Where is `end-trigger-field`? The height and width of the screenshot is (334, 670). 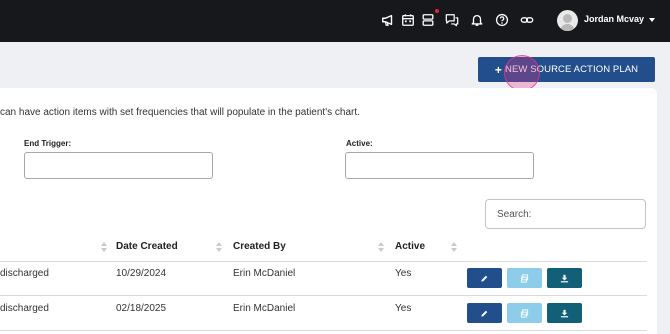
end-trigger-field is located at coordinates (118, 165).